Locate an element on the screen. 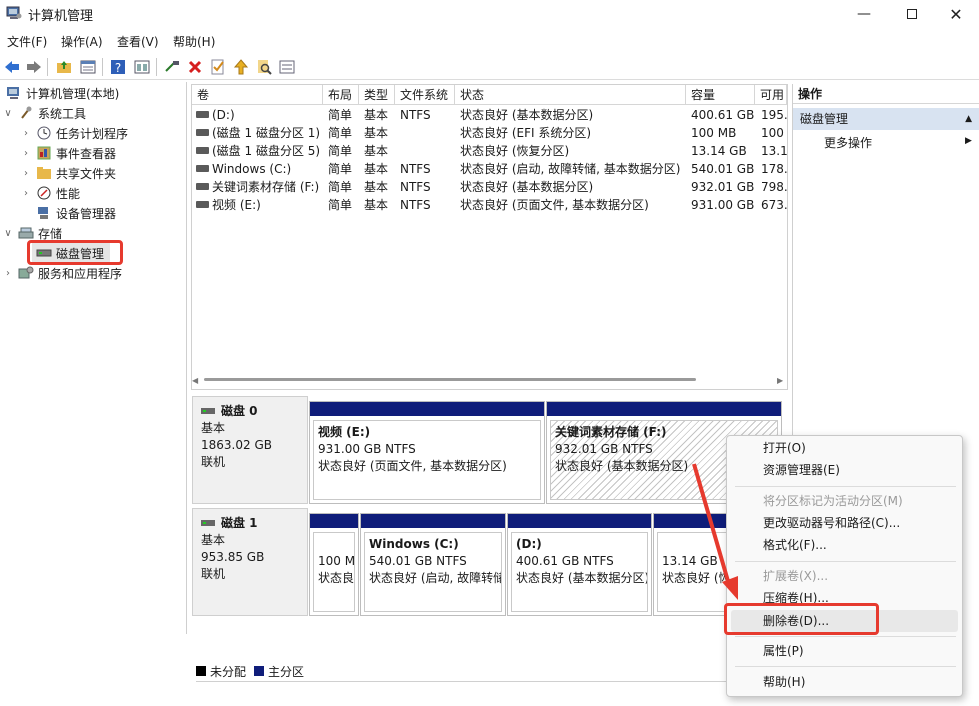 This screenshot has width=979, height=706. tree-item-services-apps: › 服务和应用程序 is located at coordinates (62, 273).